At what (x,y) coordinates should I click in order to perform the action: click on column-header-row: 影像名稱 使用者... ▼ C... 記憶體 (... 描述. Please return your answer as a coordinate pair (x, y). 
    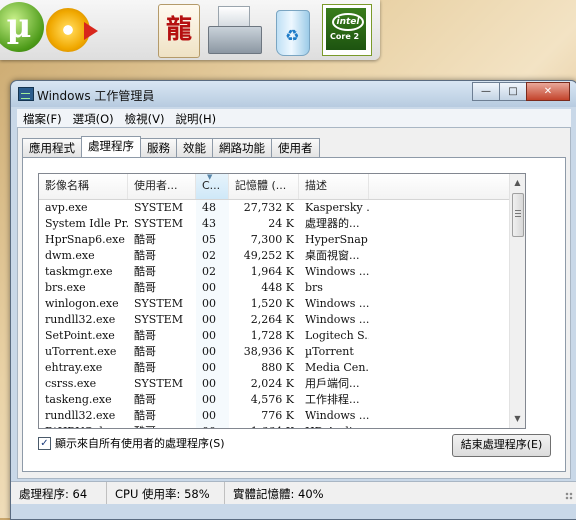
    Looking at the image, I should click on (274, 187).